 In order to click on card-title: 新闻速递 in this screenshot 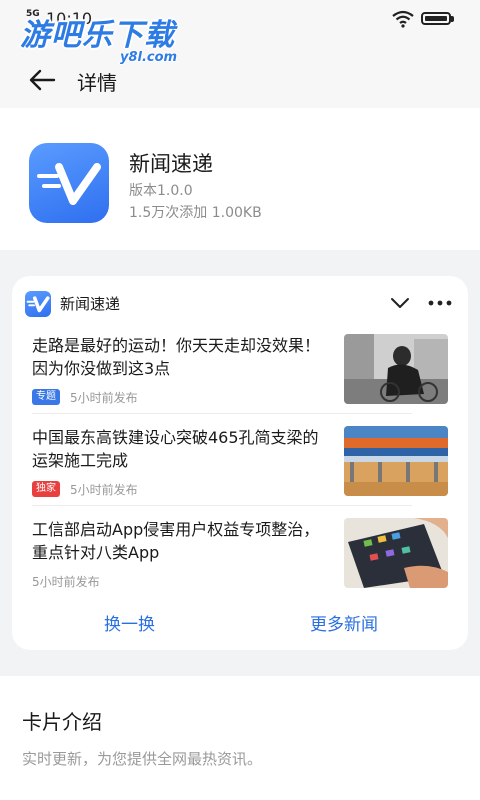, I will do `click(90, 304)`.